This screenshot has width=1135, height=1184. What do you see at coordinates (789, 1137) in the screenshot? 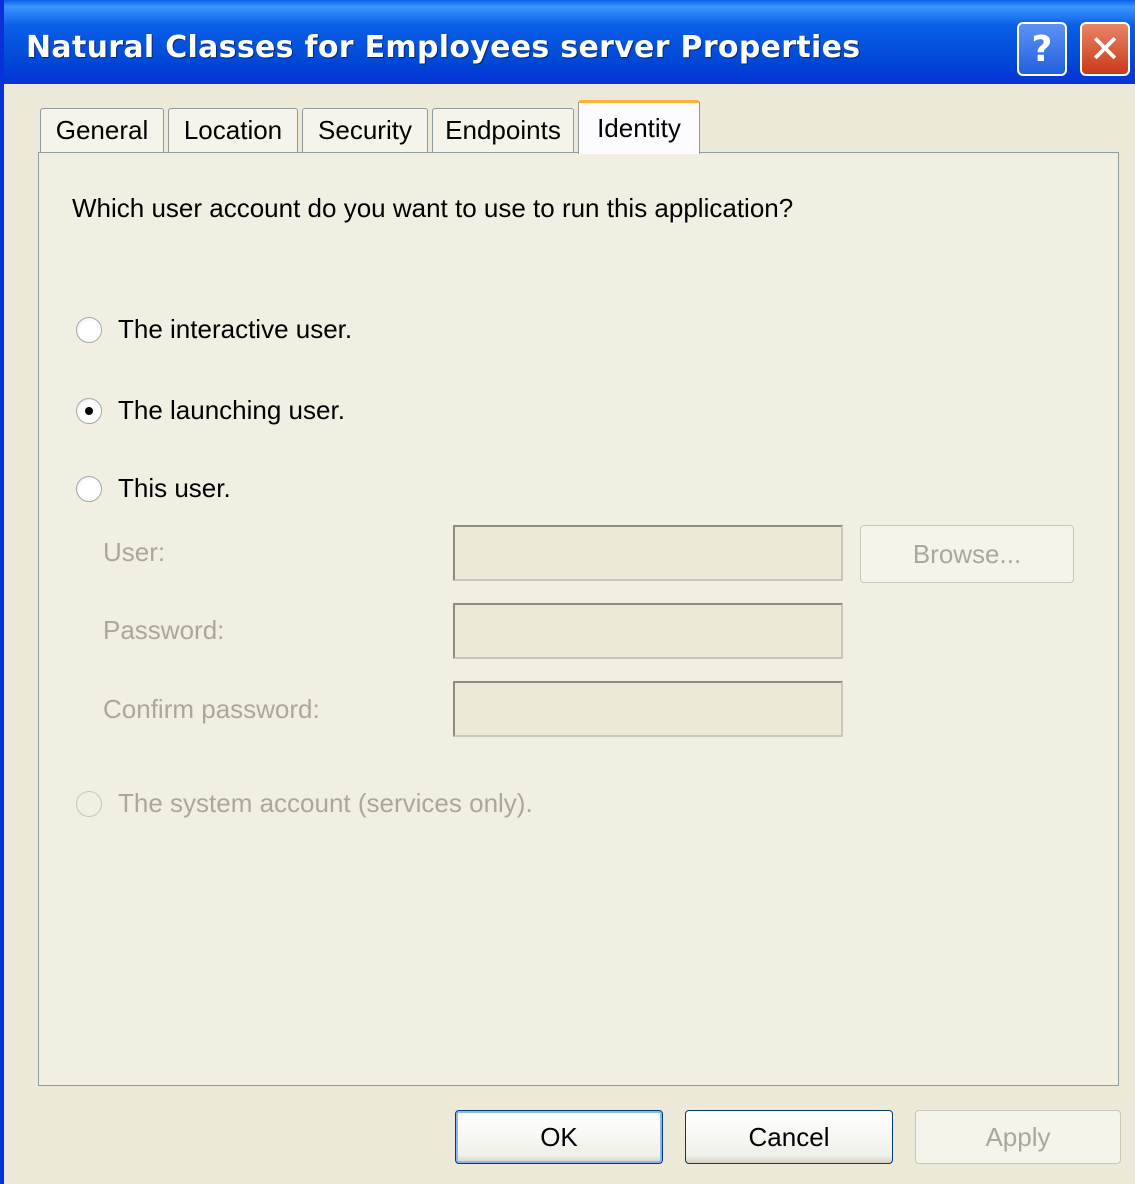
I see `cancel-button: Cancel` at bounding box center [789, 1137].